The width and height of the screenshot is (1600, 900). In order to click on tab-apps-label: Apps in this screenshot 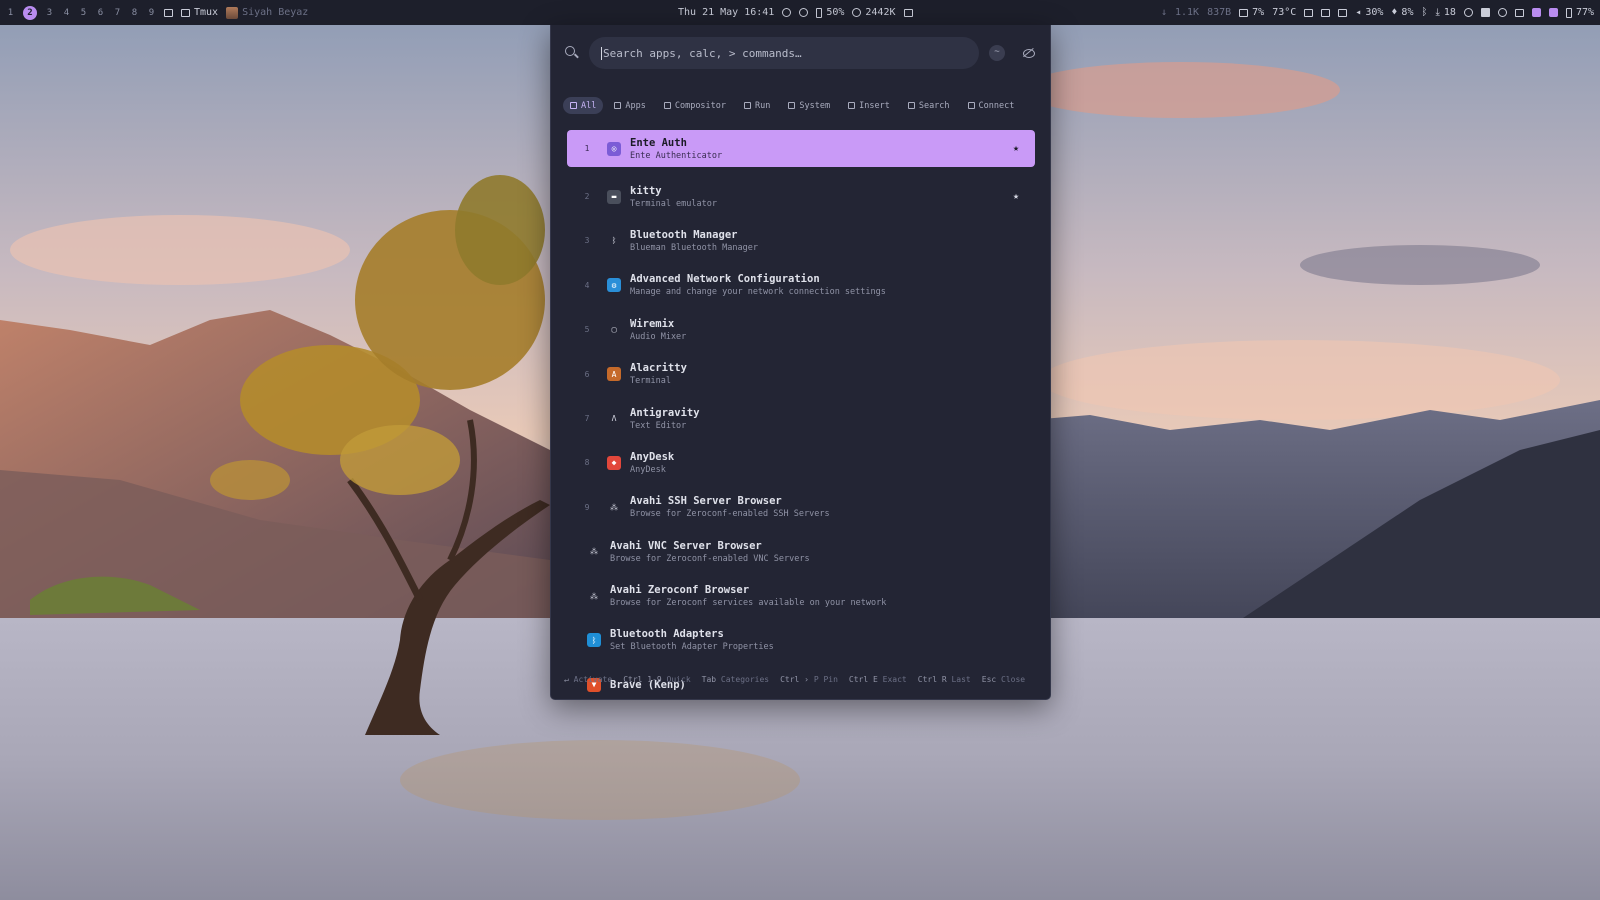, I will do `click(635, 105)`.